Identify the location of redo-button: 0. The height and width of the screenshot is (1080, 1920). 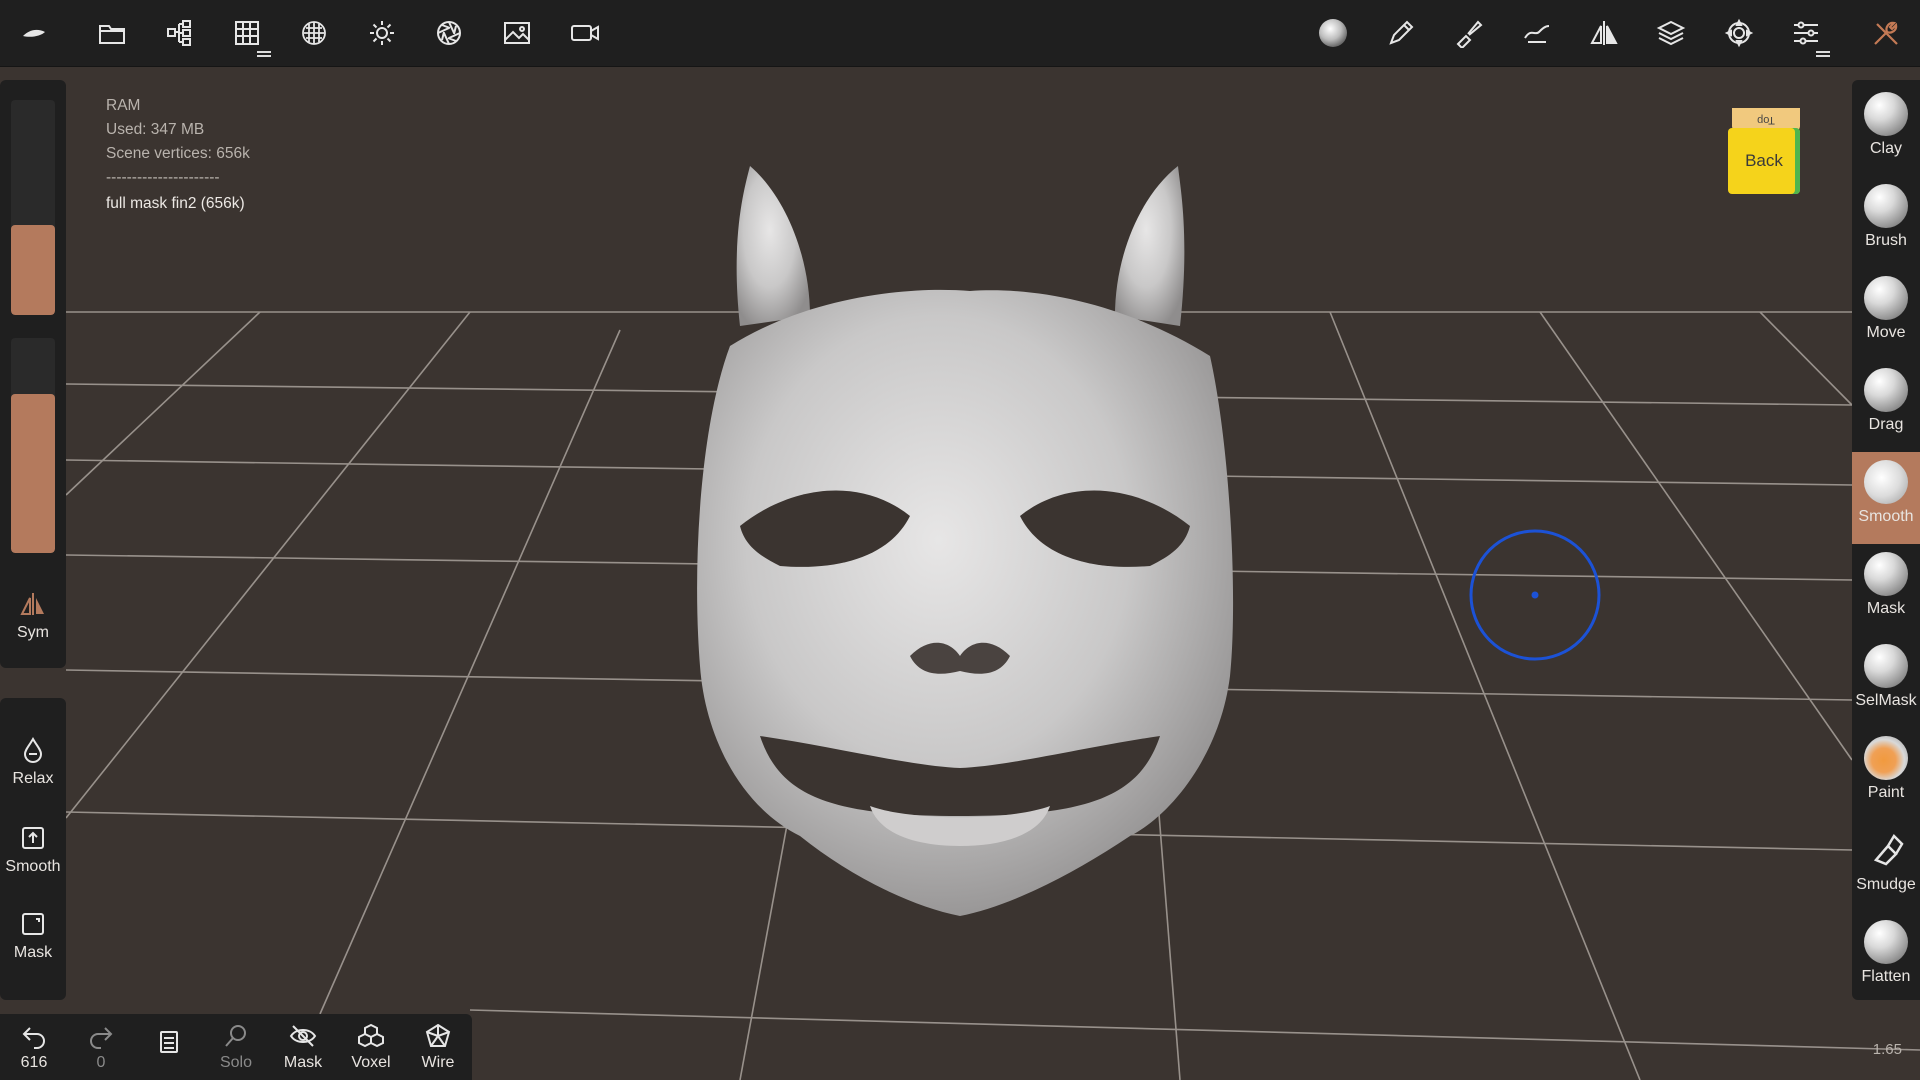
(101, 1047).